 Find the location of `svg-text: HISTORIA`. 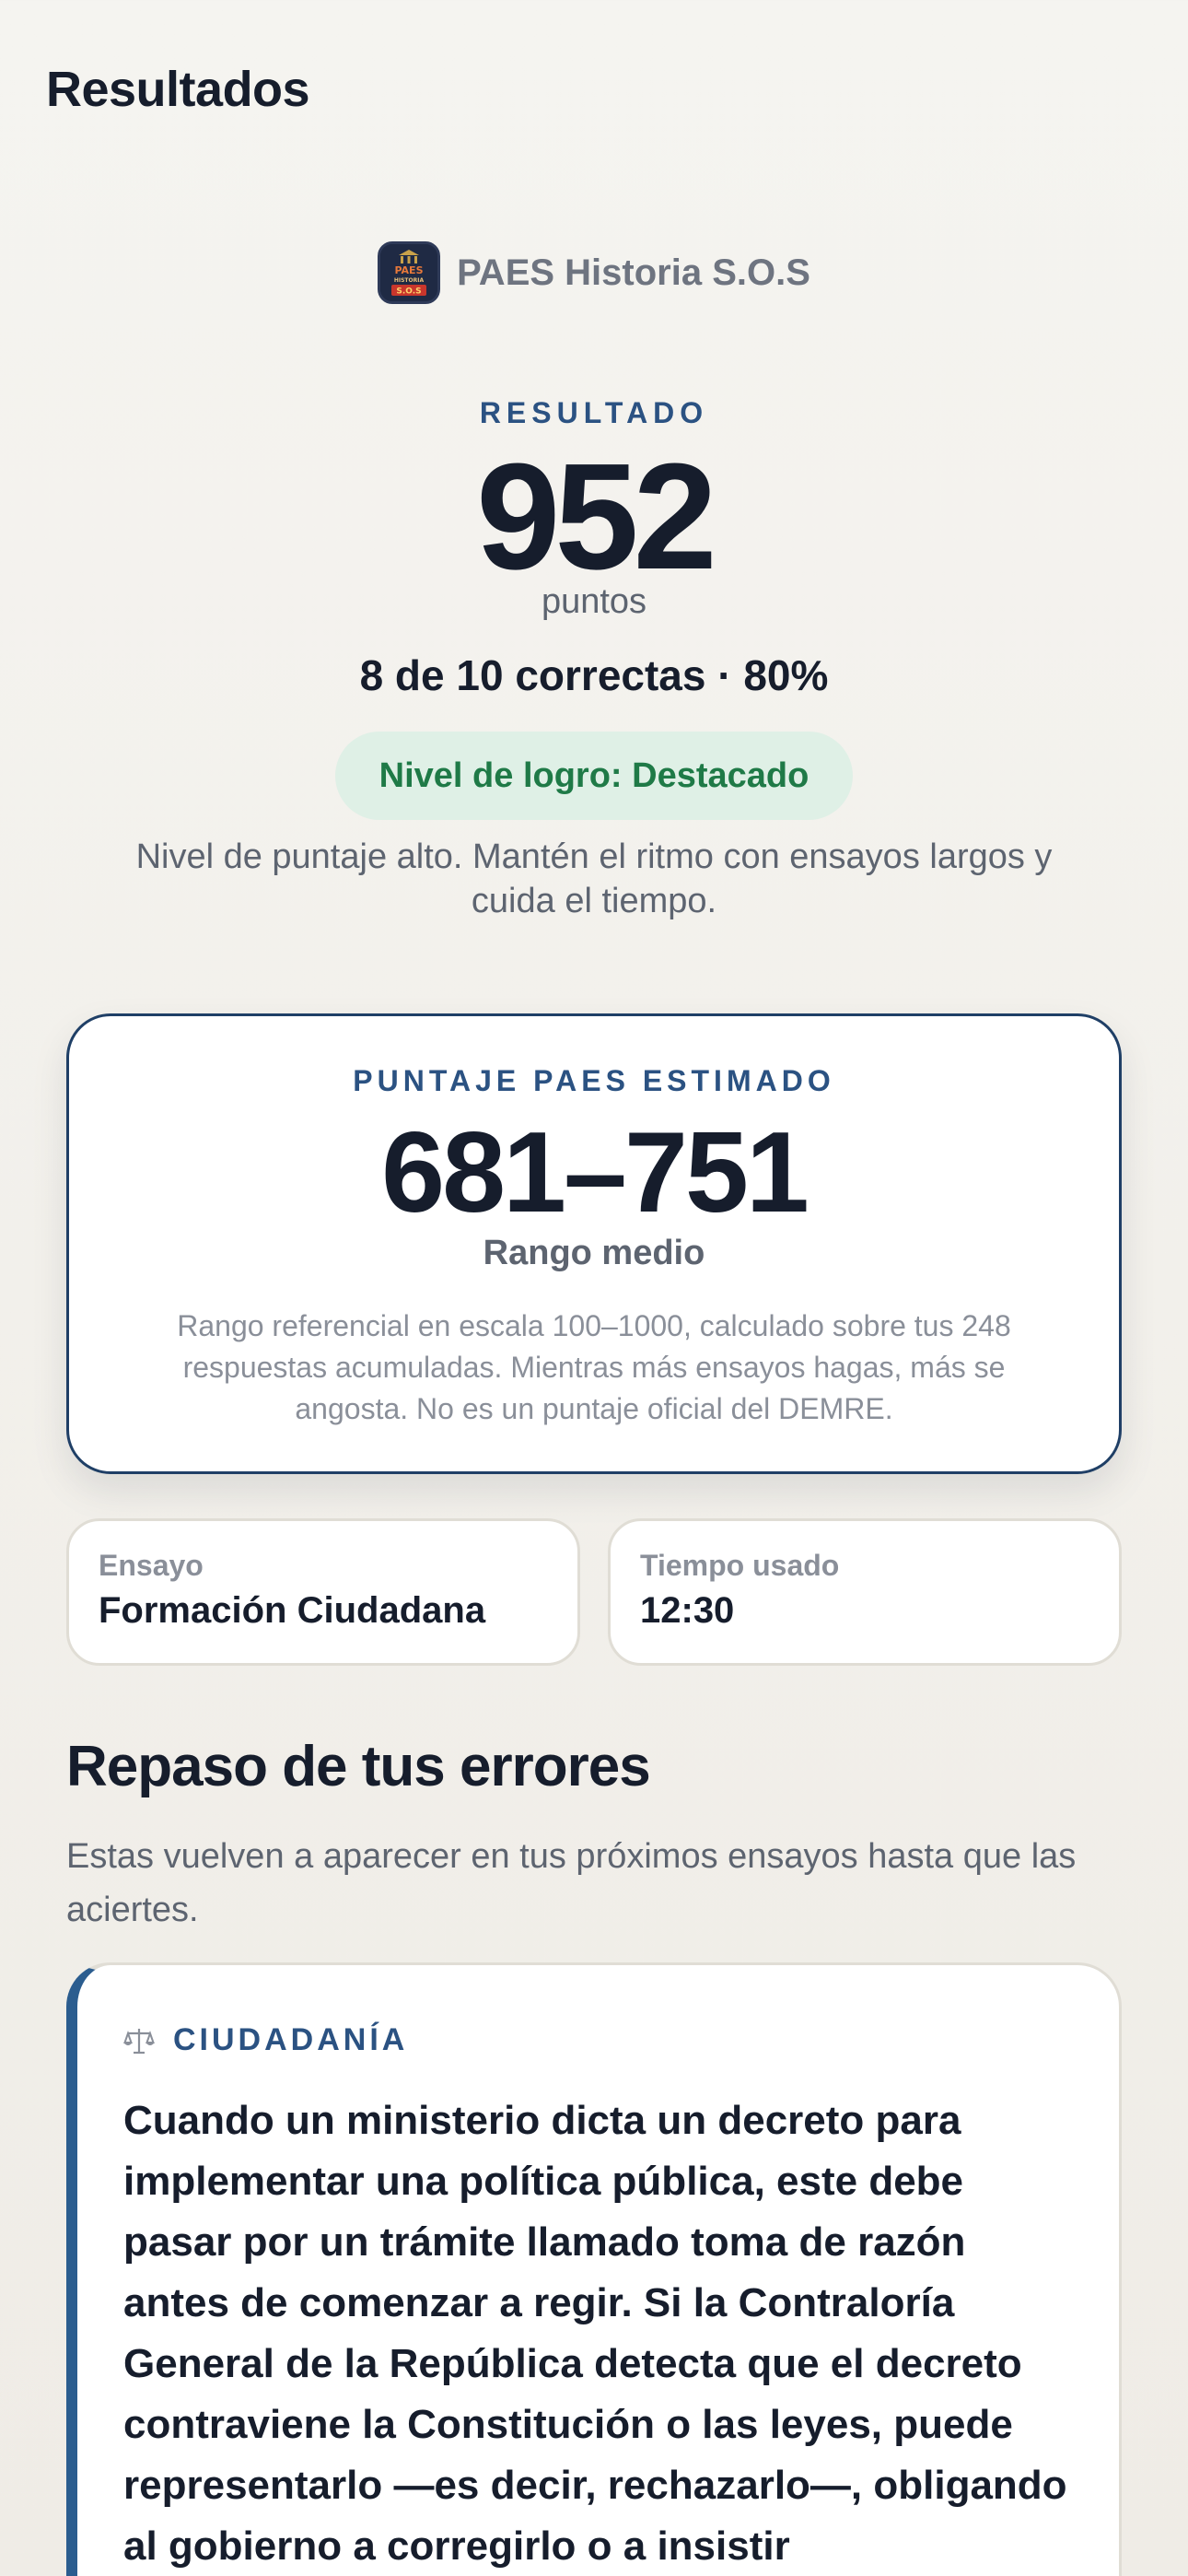

svg-text: HISTORIA is located at coordinates (410, 280).